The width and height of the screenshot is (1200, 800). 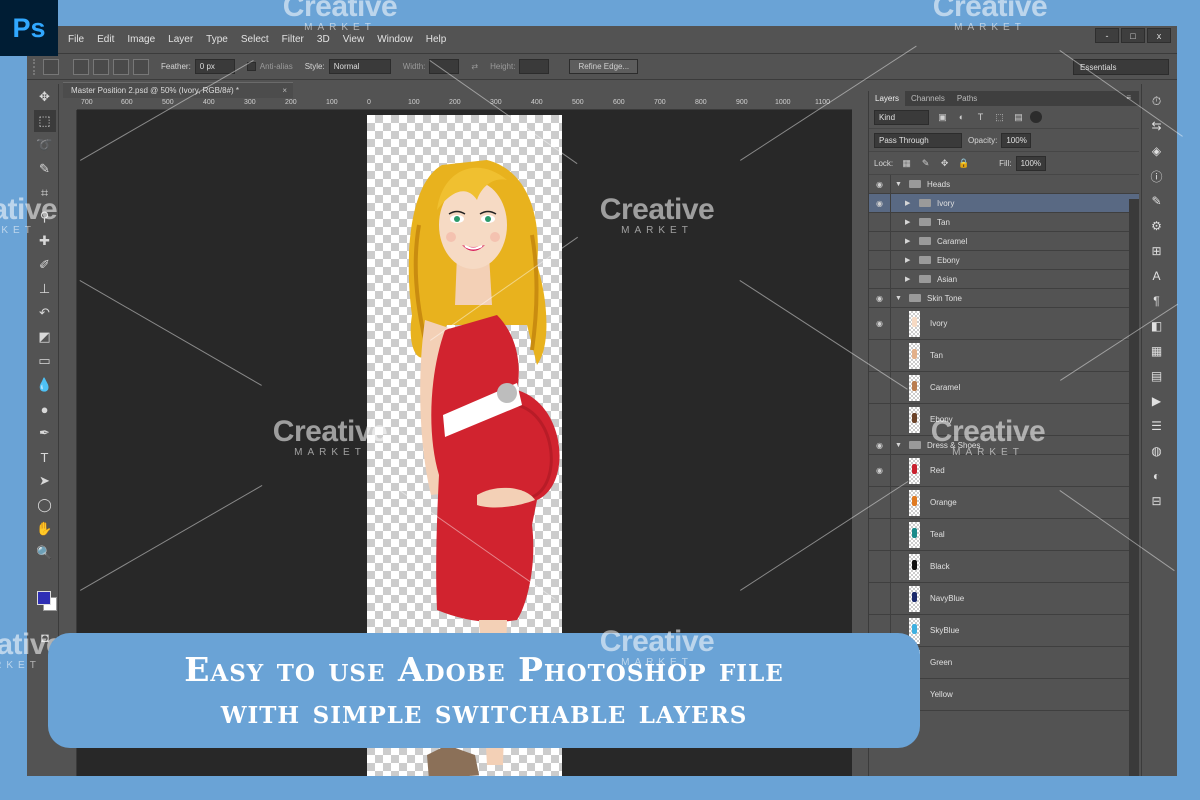 I want to click on tool-presets-icon: ⚙, so click(x=1157, y=226).